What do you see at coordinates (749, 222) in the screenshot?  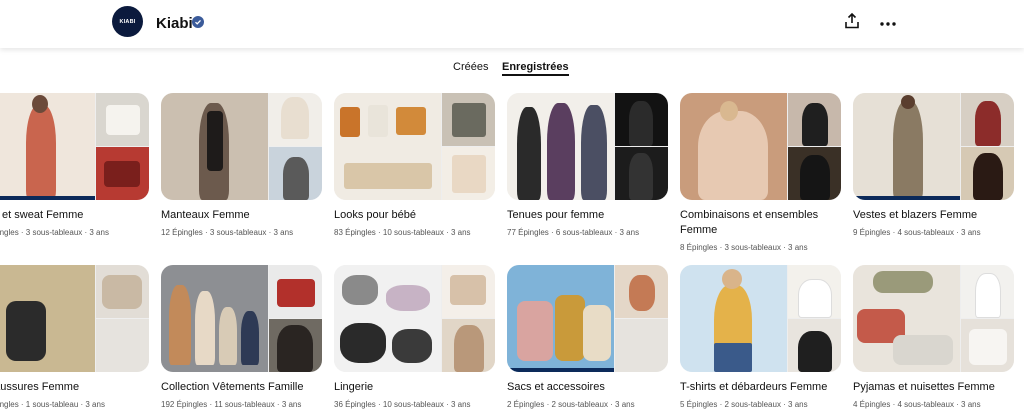 I see `board-title: Combinaisons et ensembles Femme` at bounding box center [749, 222].